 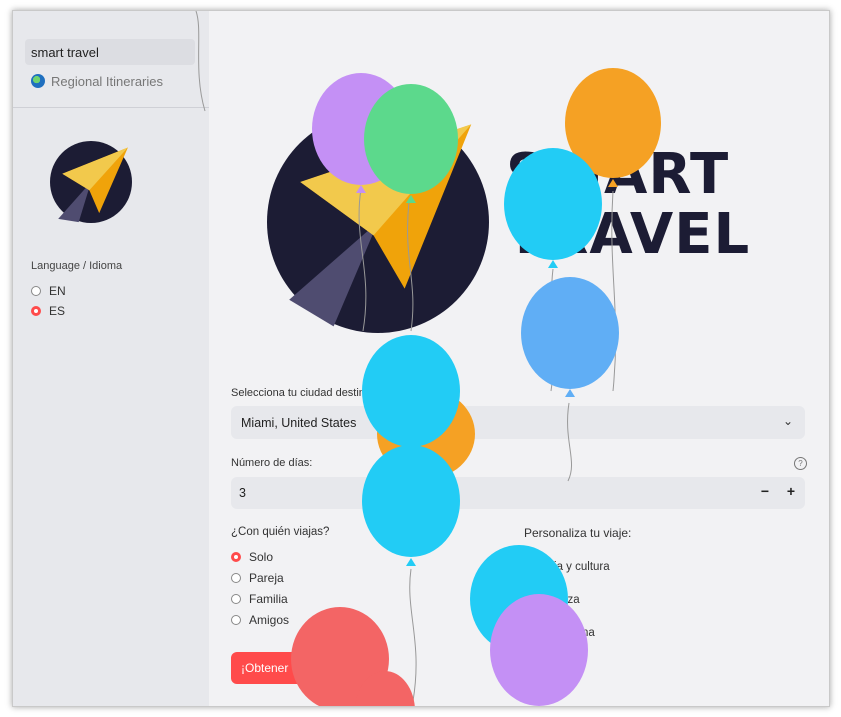 What do you see at coordinates (38, 81) in the screenshot?
I see `globe-icon` at bounding box center [38, 81].